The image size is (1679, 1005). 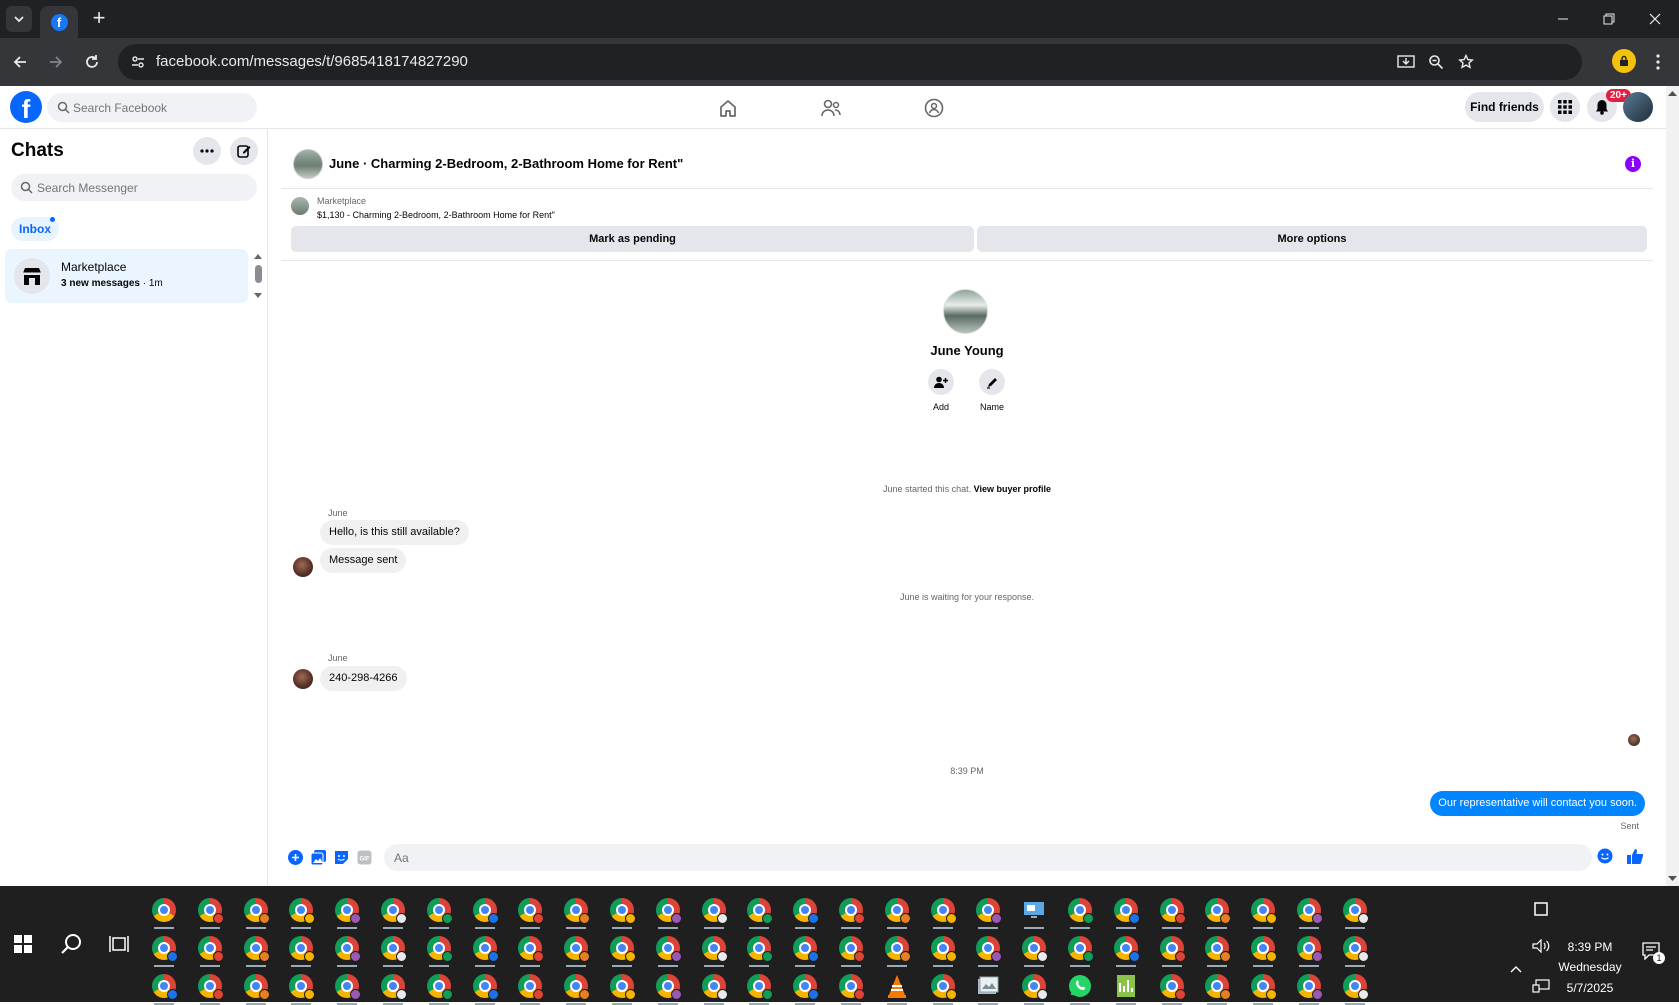 I want to click on more-options-button: More options, so click(x=1312, y=239).